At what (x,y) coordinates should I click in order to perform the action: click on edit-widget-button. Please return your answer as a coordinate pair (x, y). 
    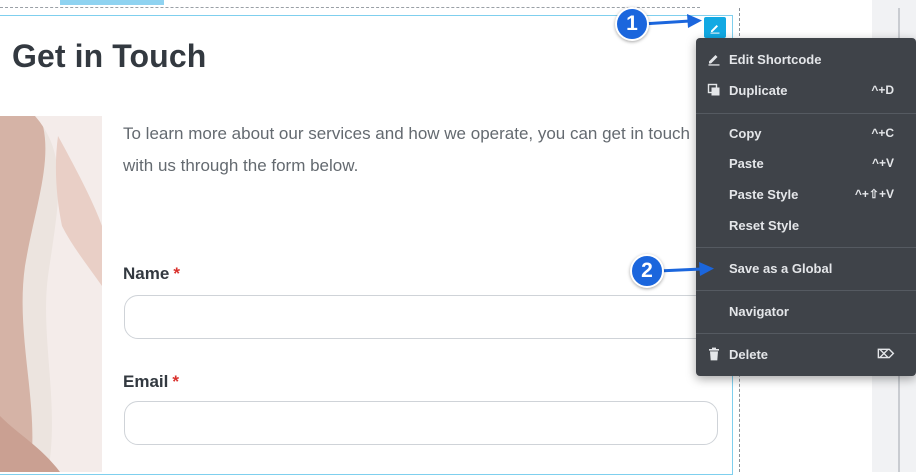
    Looking at the image, I should click on (715, 27).